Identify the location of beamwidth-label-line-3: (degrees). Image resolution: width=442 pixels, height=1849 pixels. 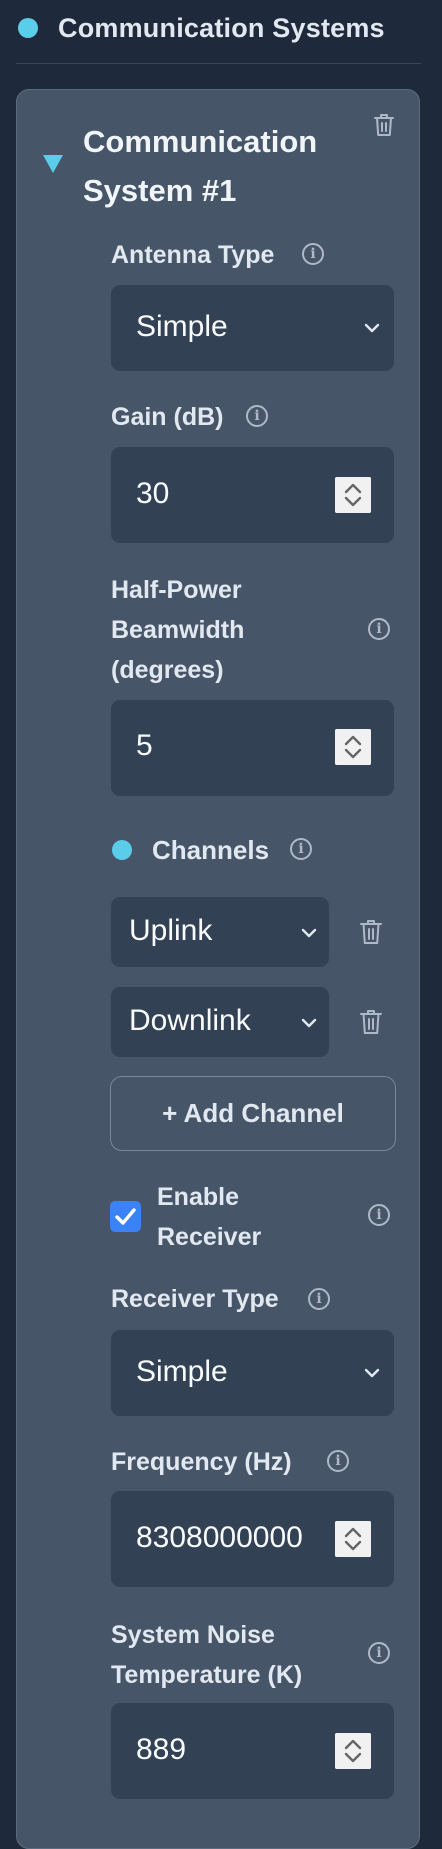
(167, 670).